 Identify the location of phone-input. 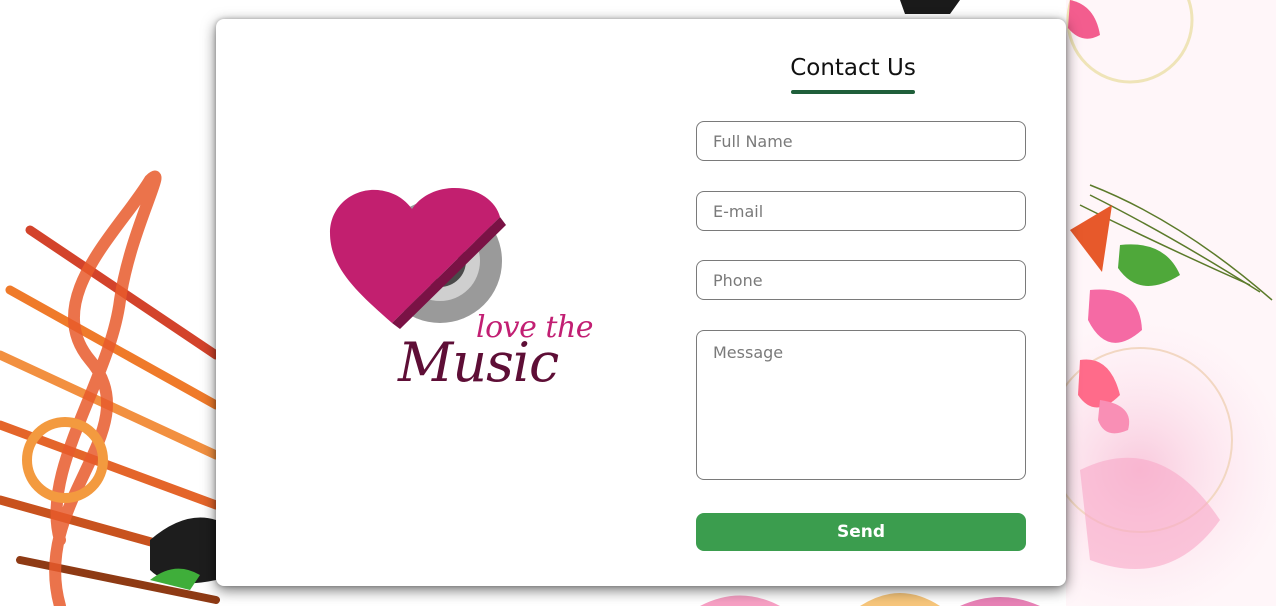
(861, 280).